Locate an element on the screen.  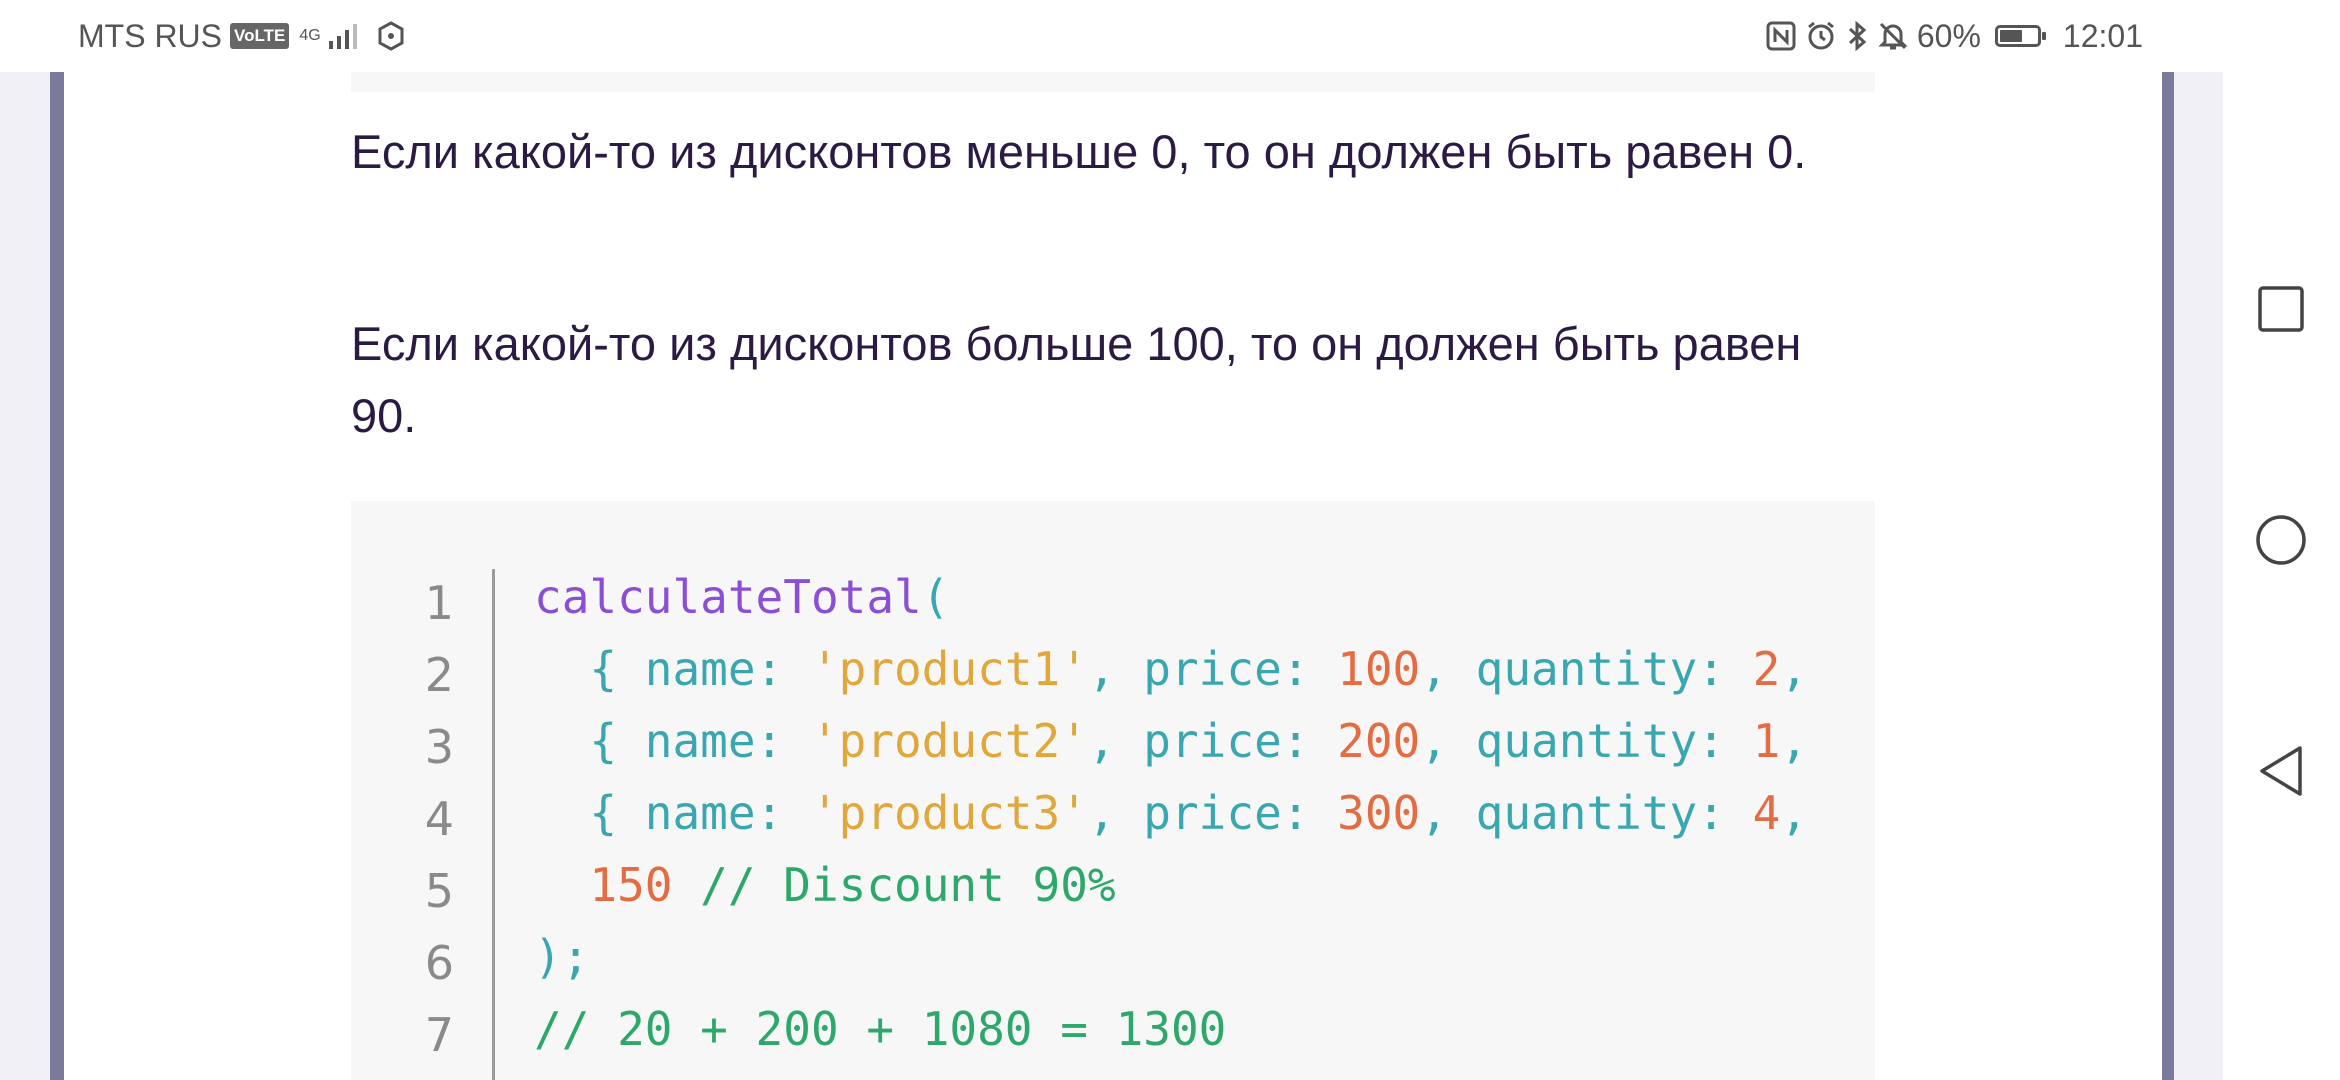
home-button is located at coordinates (2281, 540).